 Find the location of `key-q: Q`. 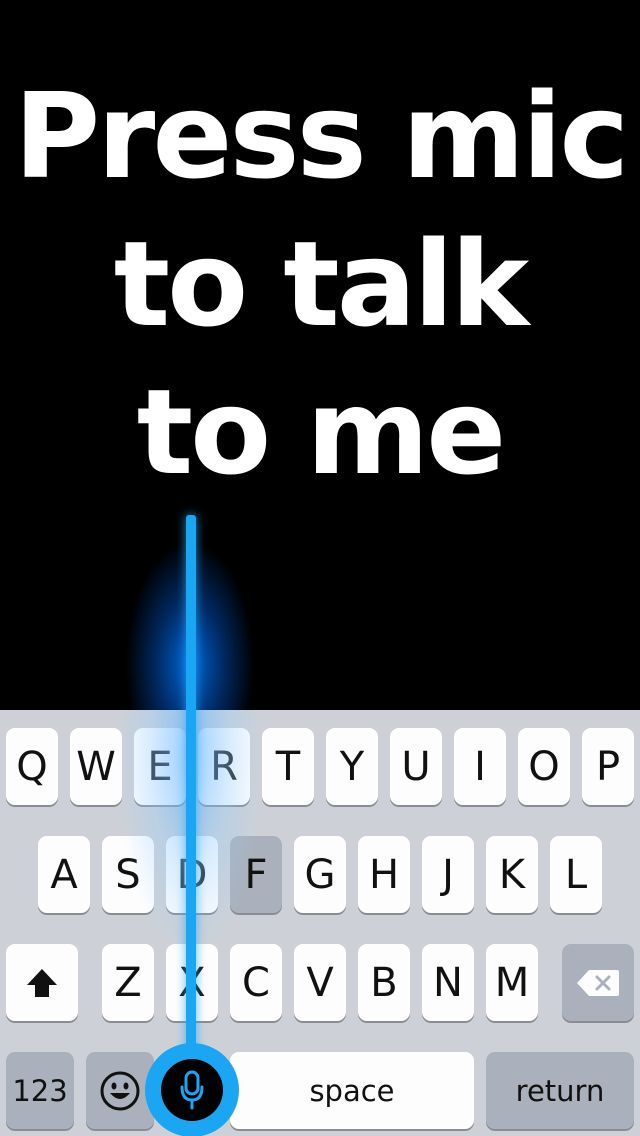

key-q: Q is located at coordinates (32, 766).